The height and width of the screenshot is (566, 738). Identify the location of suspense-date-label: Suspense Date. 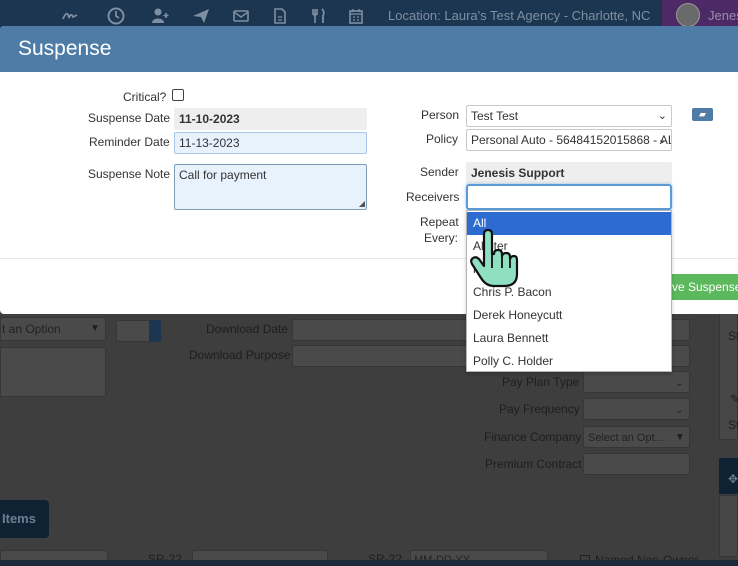
(129, 118).